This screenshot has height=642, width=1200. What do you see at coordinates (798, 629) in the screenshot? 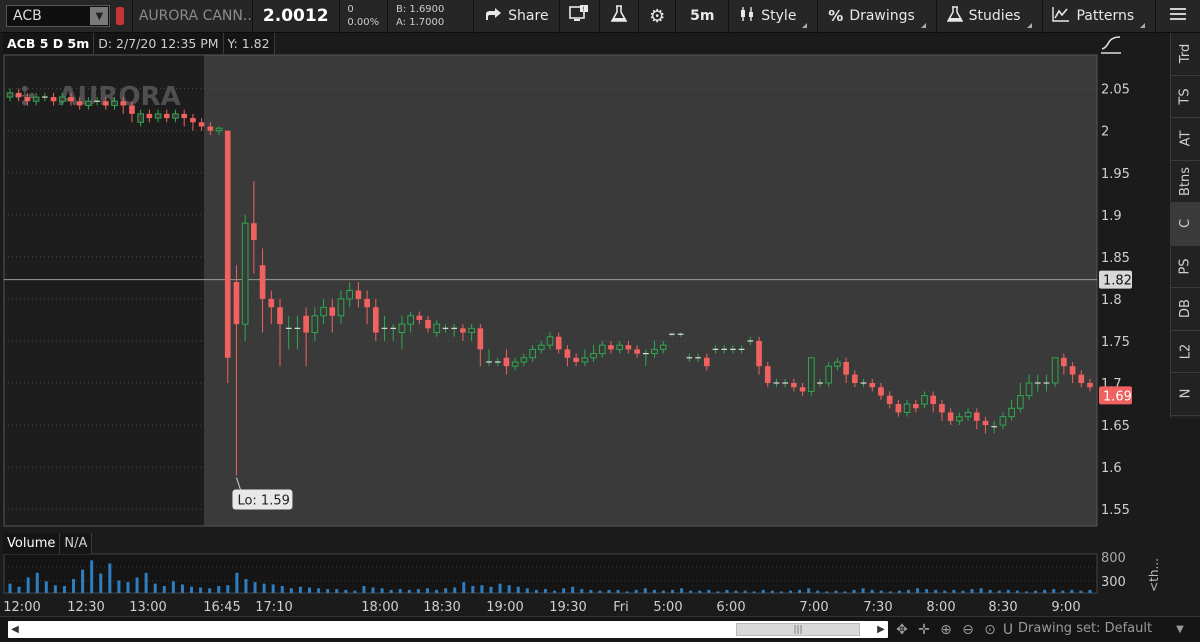
I see `scrollbar-thumb: |||` at bounding box center [798, 629].